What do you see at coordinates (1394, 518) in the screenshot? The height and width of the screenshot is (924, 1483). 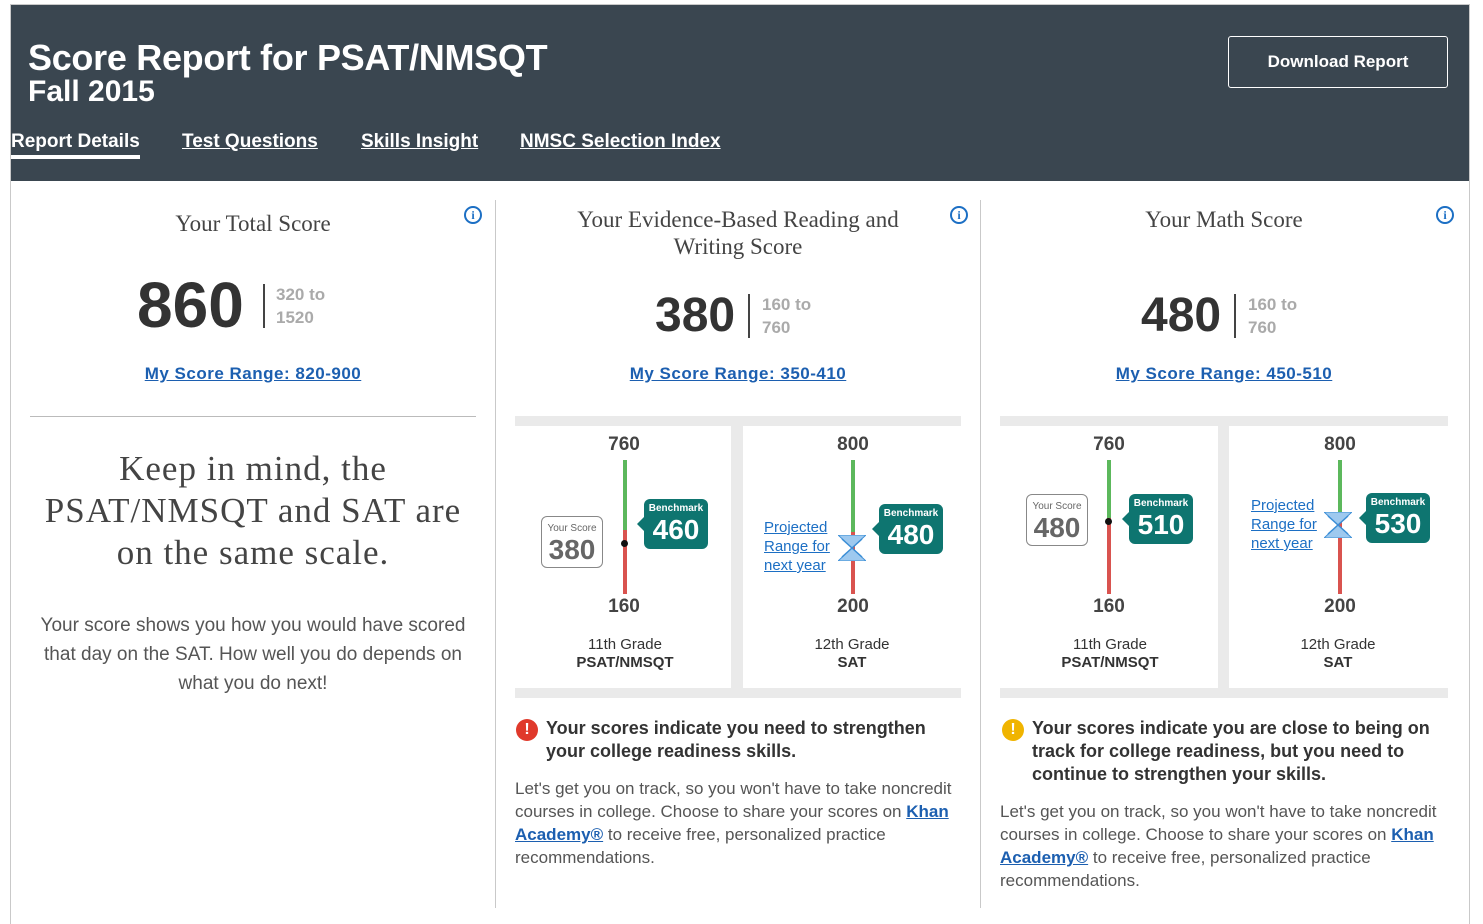 I see `benchmark-badge: Benchmark 530` at bounding box center [1394, 518].